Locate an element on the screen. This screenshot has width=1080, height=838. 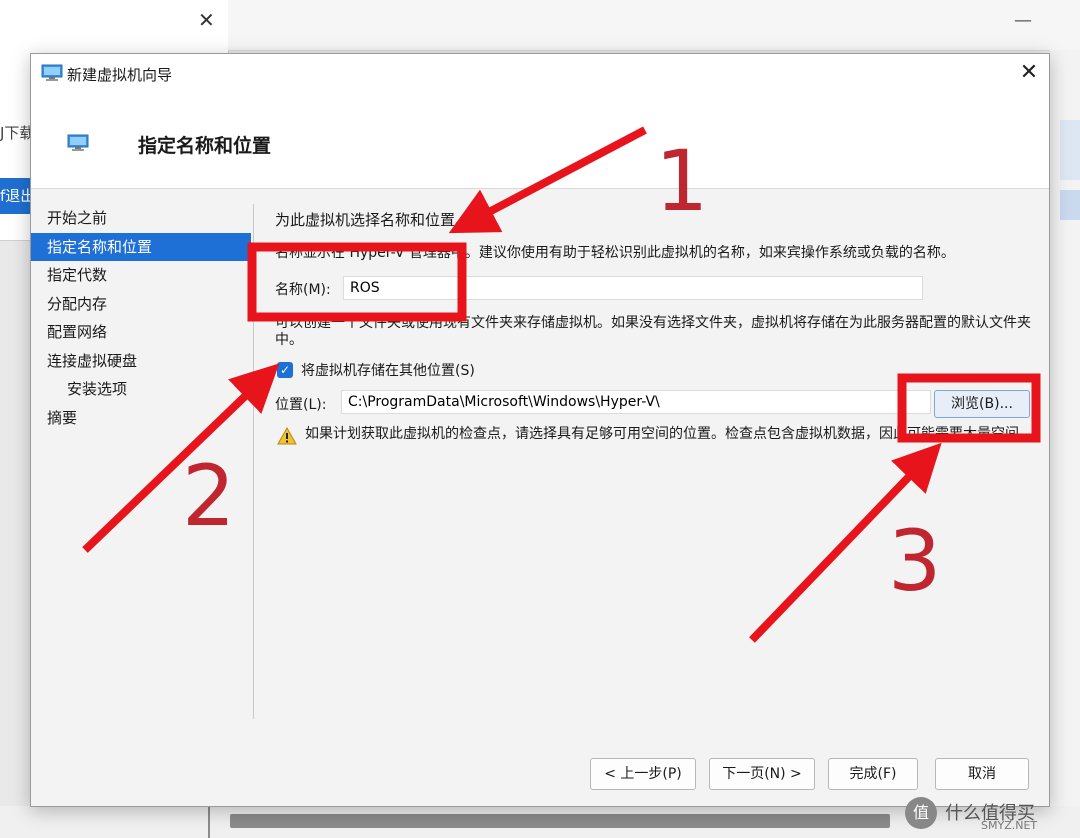
nav-item-name-location: 指定名称和位置 is located at coordinates (141, 246).